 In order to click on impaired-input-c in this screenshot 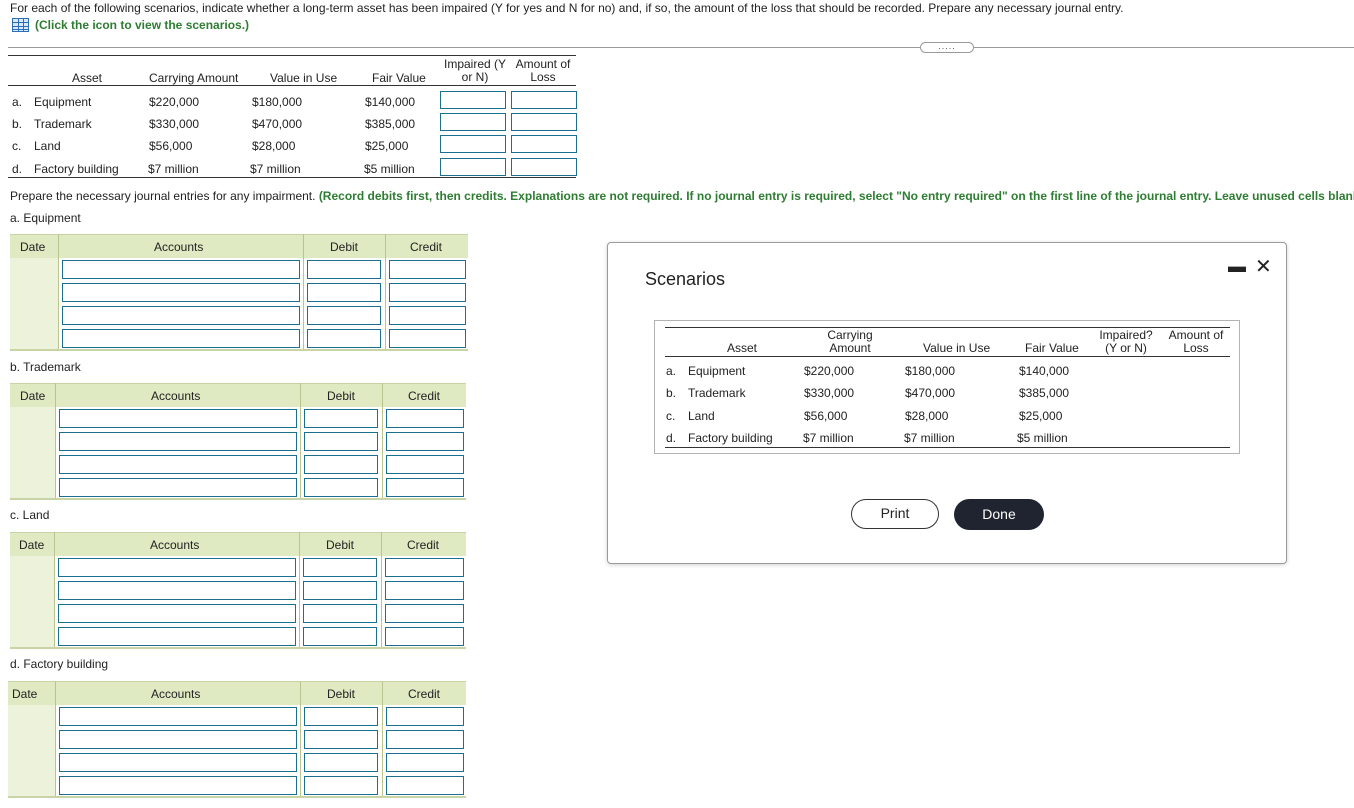, I will do `click(473, 144)`.